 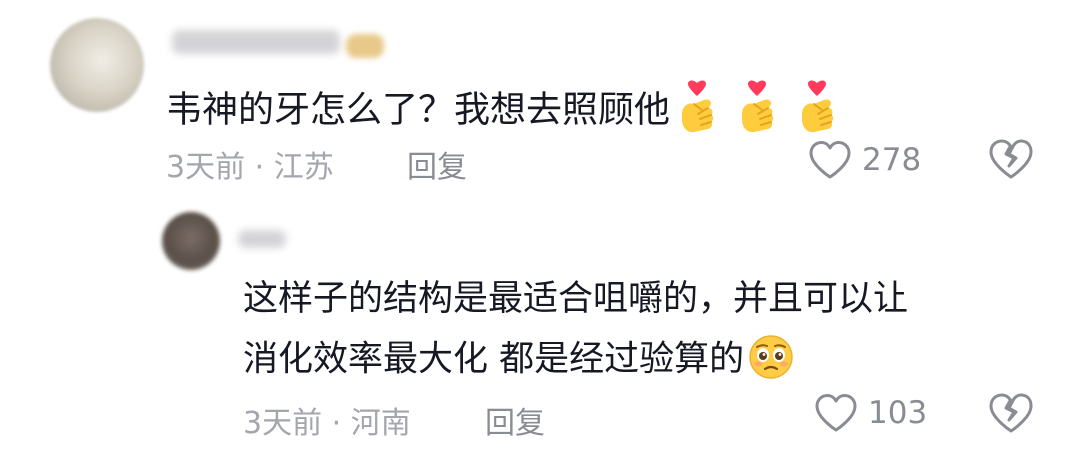 I want to click on dislike-button, so click(x=1011, y=161).